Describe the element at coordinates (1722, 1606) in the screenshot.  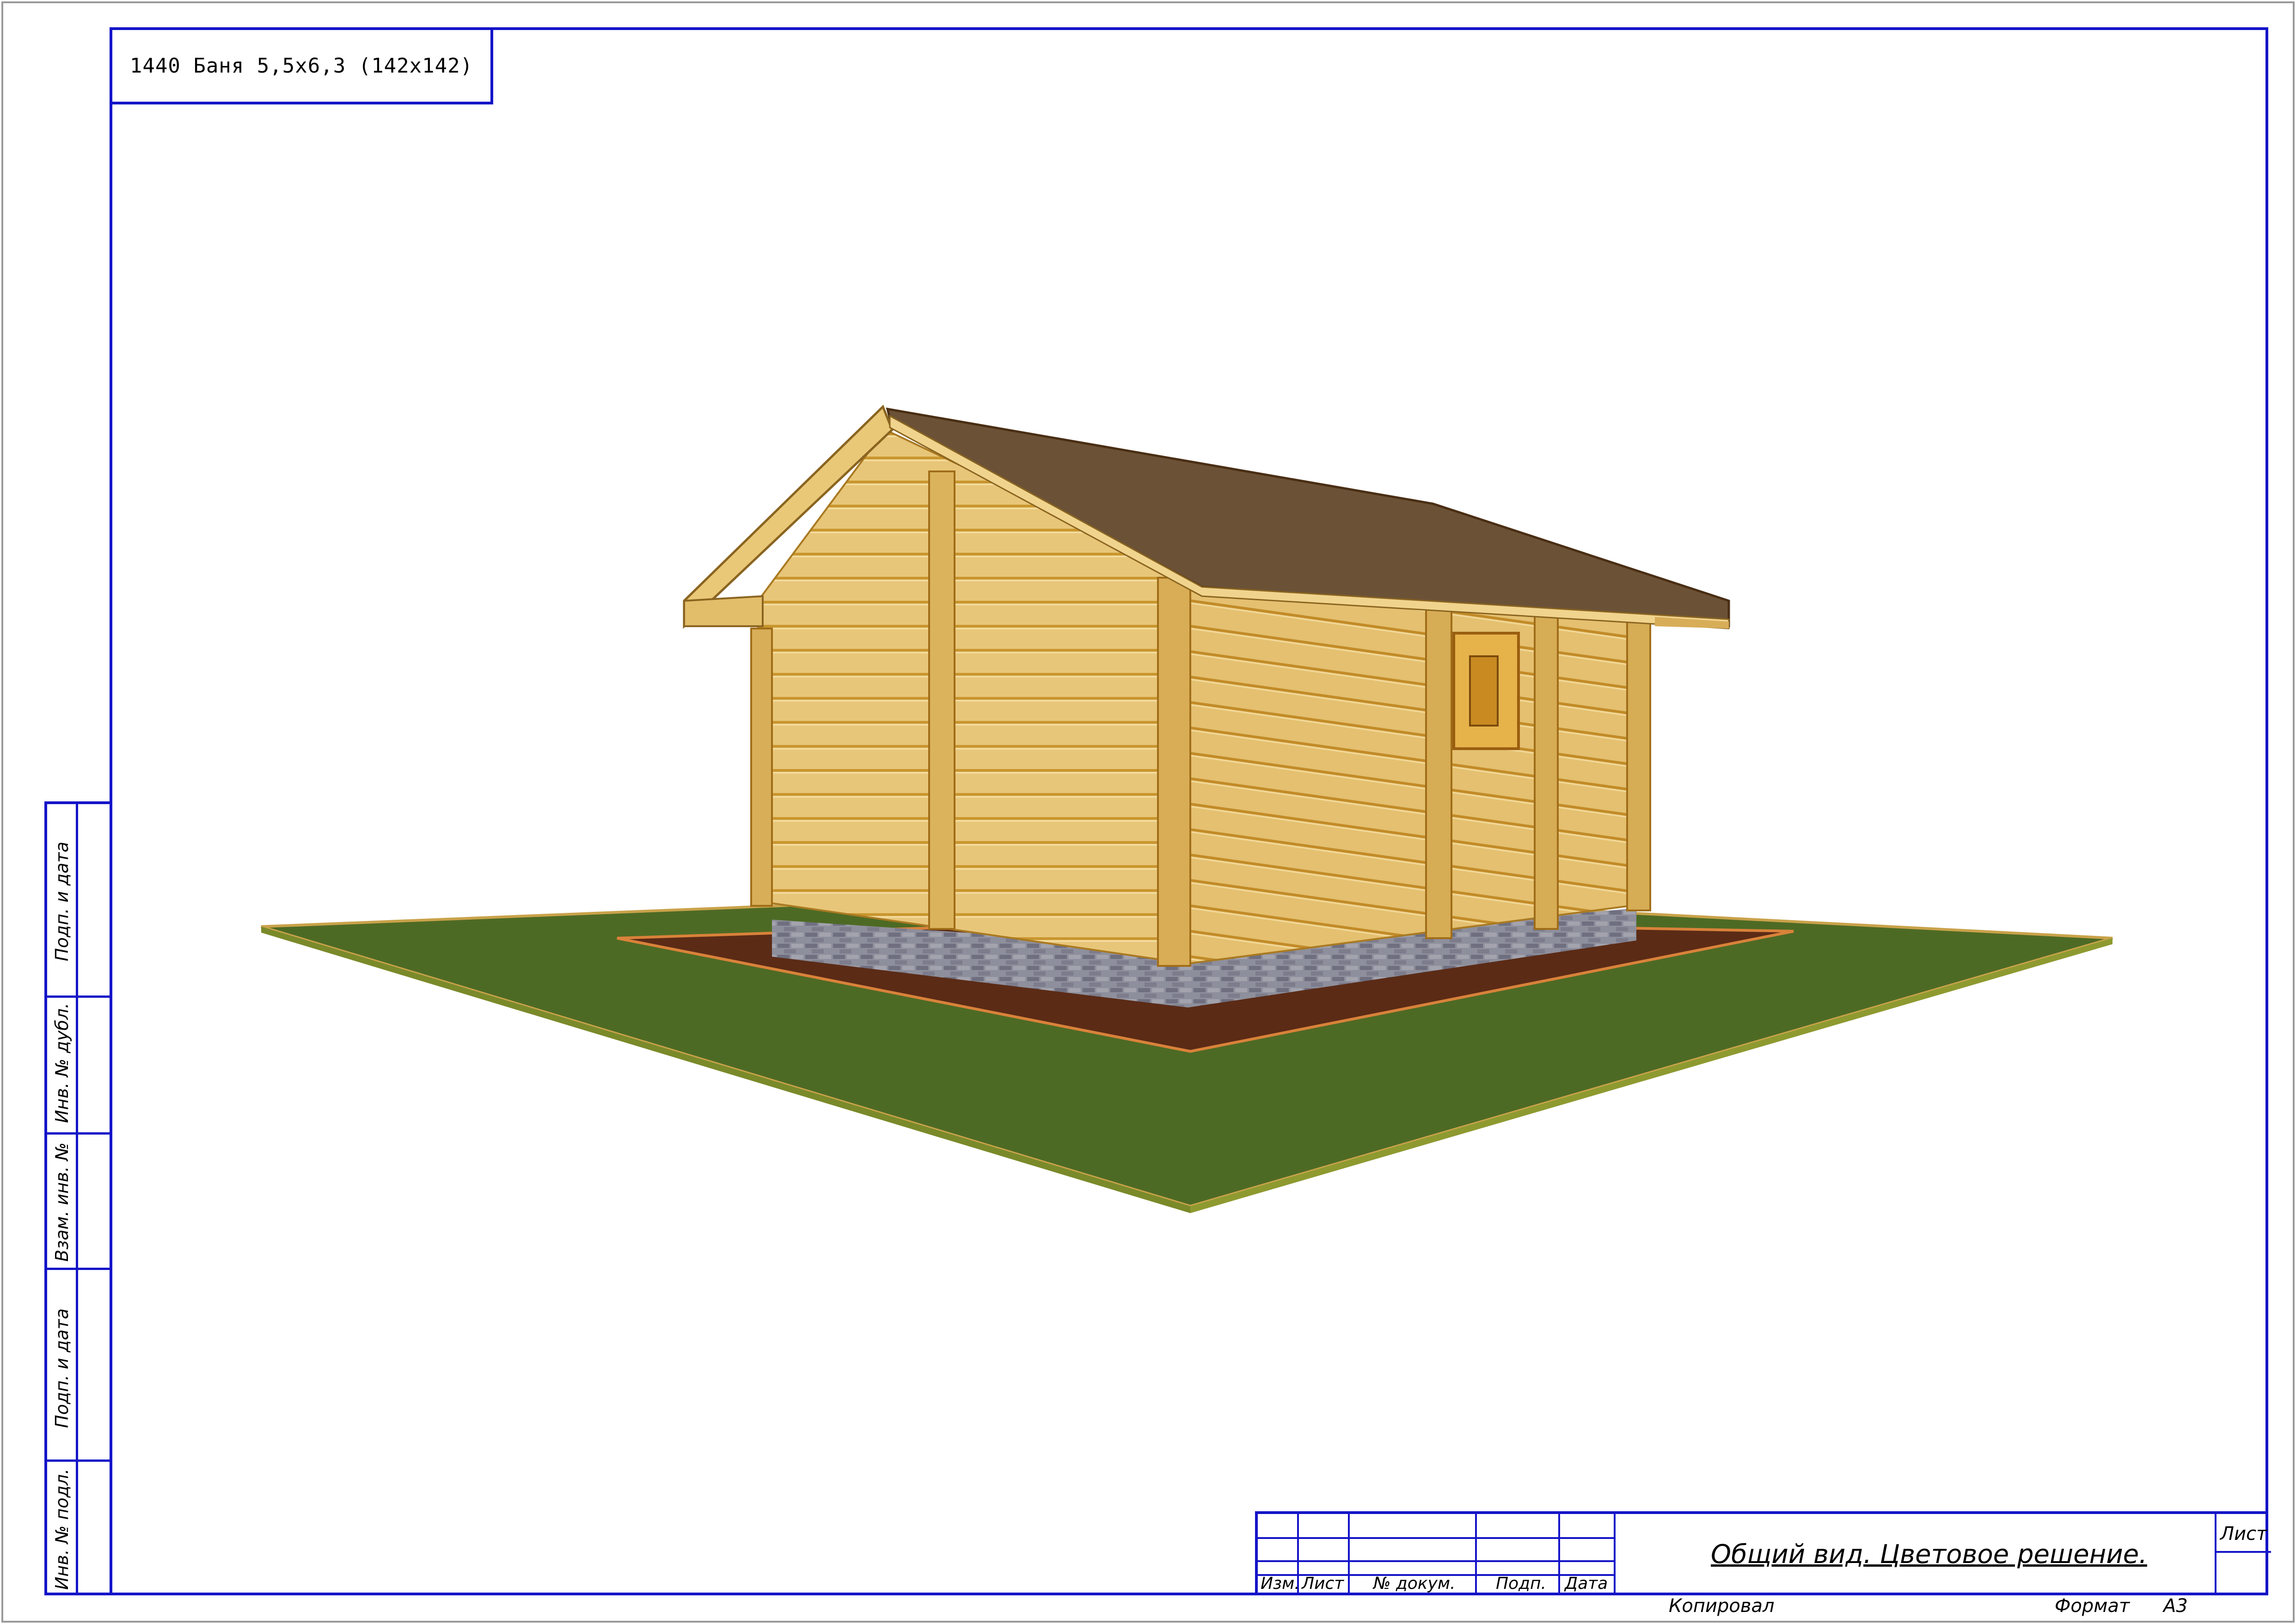
I see `copied-label: Копировал` at that location.